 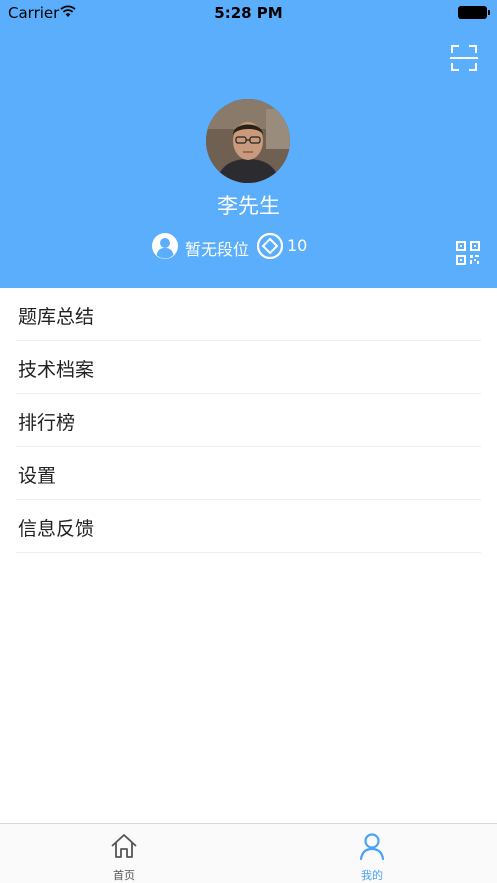 I want to click on status-bar: Carrier 5:28 PM, so click(x=248, y=13).